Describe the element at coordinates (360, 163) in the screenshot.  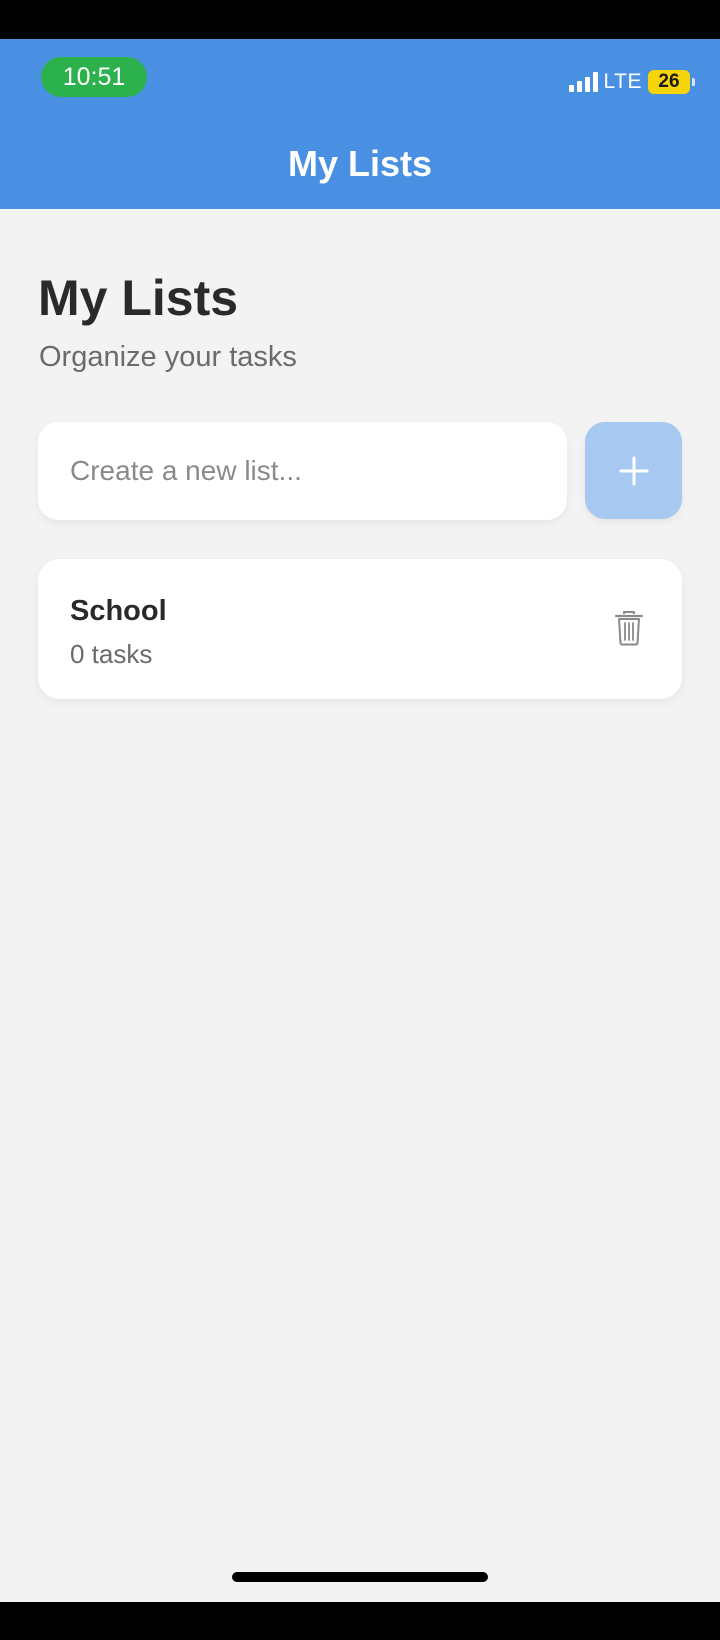
I see `header-title: My Lists` at that location.